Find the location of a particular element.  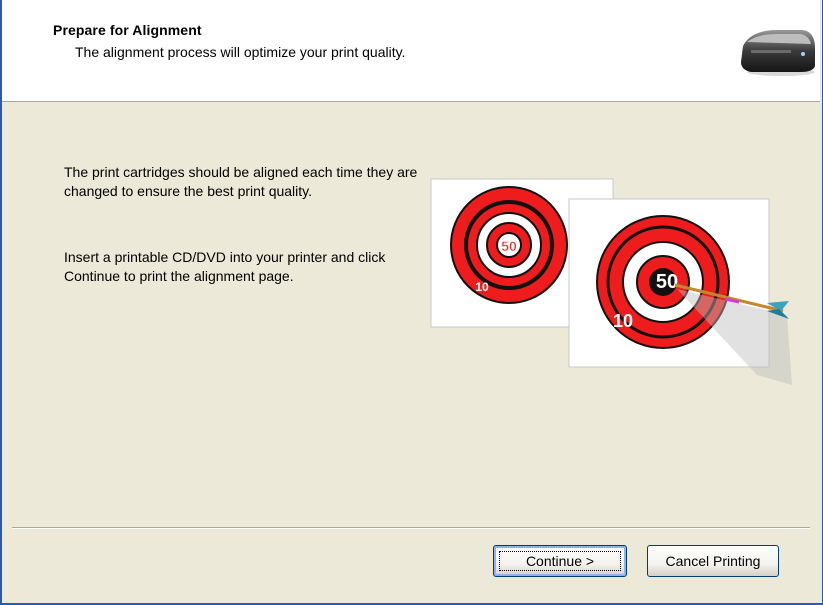

target-large-outer-label: 10 is located at coordinates (623, 321).